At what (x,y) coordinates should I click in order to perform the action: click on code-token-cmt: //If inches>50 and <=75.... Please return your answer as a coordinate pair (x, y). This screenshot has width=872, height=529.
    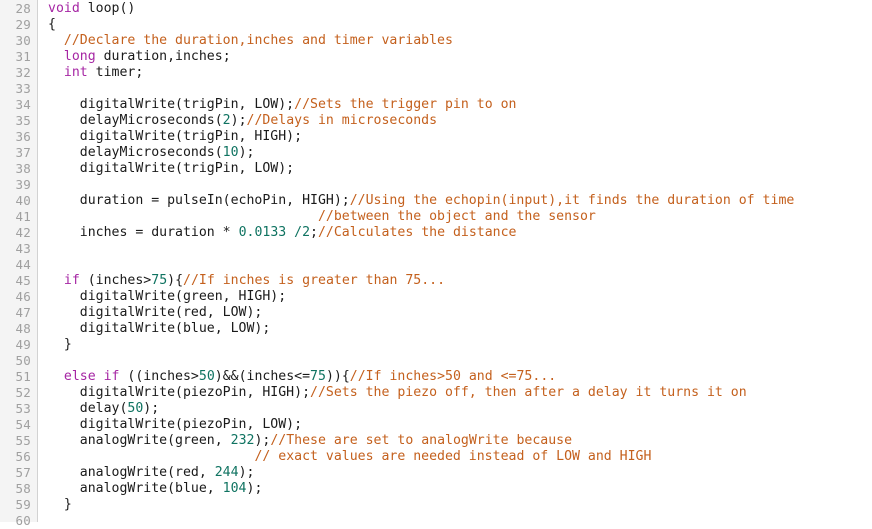
    Looking at the image, I should click on (453, 376).